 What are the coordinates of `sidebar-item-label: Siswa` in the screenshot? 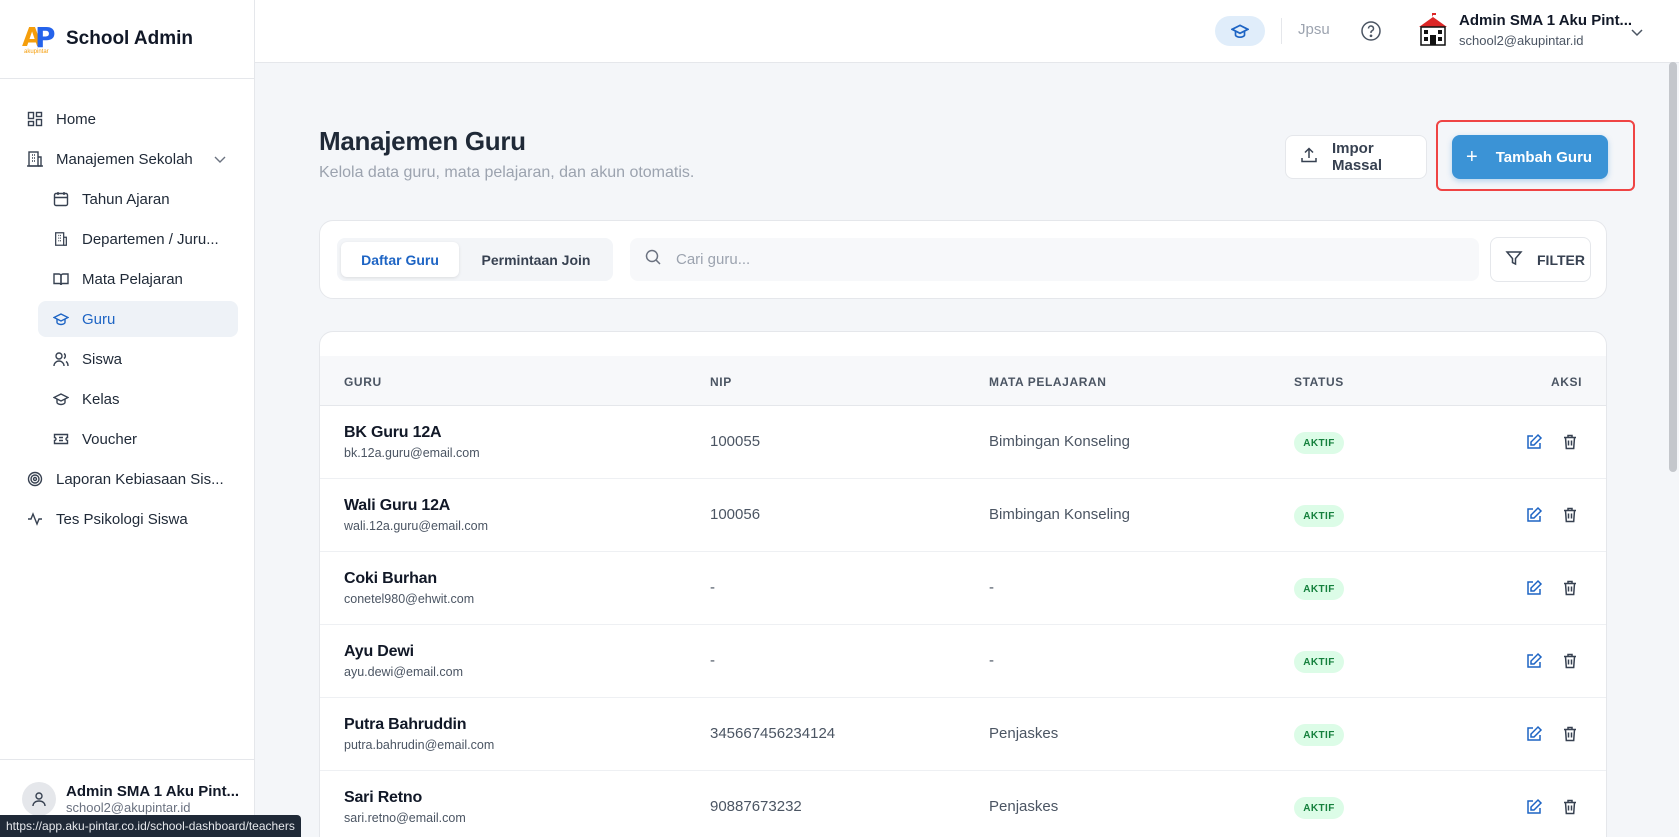 It's located at (102, 359).